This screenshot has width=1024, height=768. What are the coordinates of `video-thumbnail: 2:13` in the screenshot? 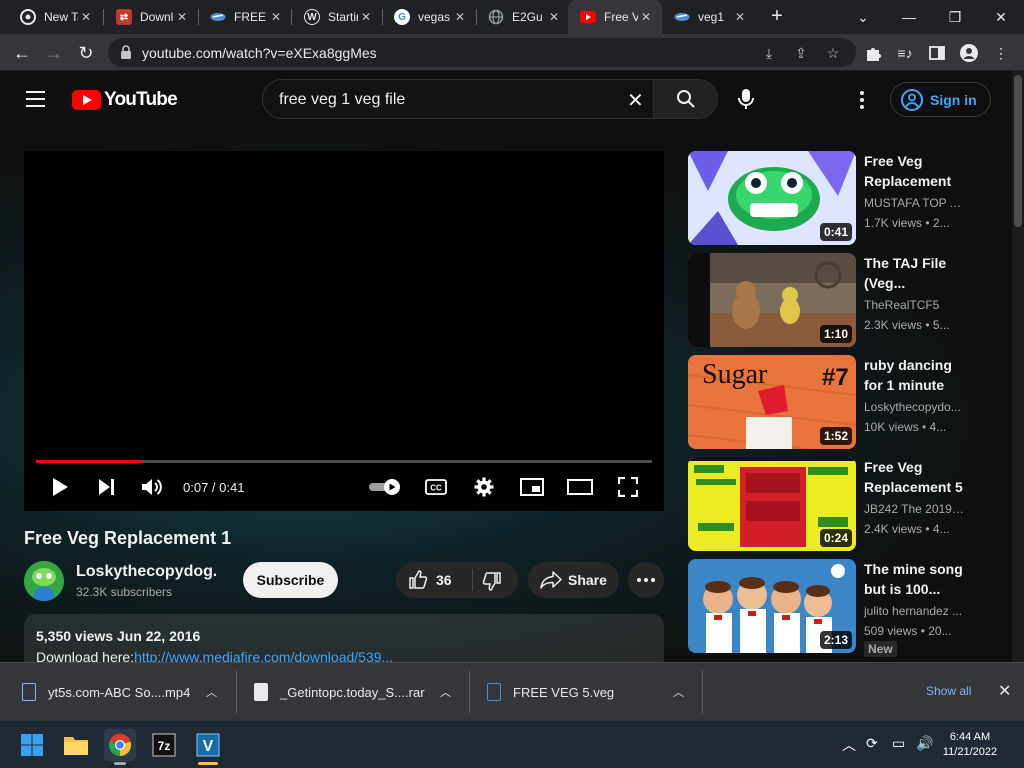 It's located at (772, 606).